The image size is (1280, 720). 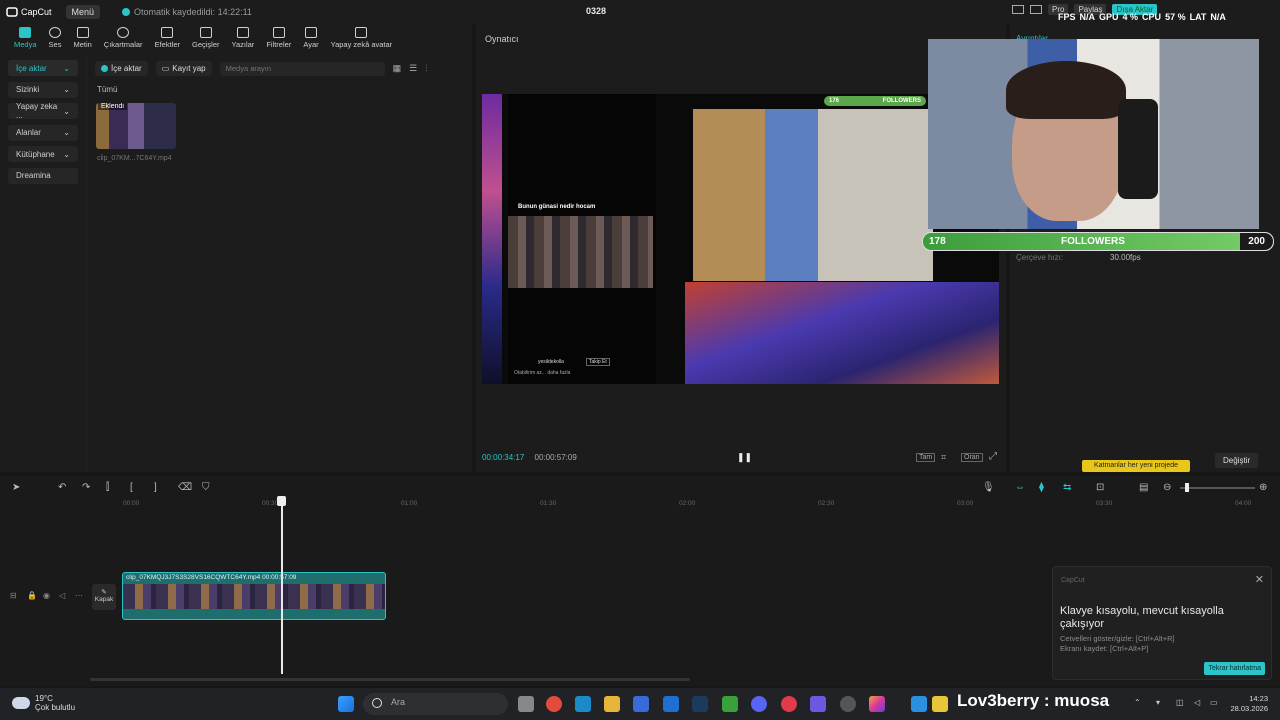 I want to click on file-explorer-icon, so click(x=612, y=704).